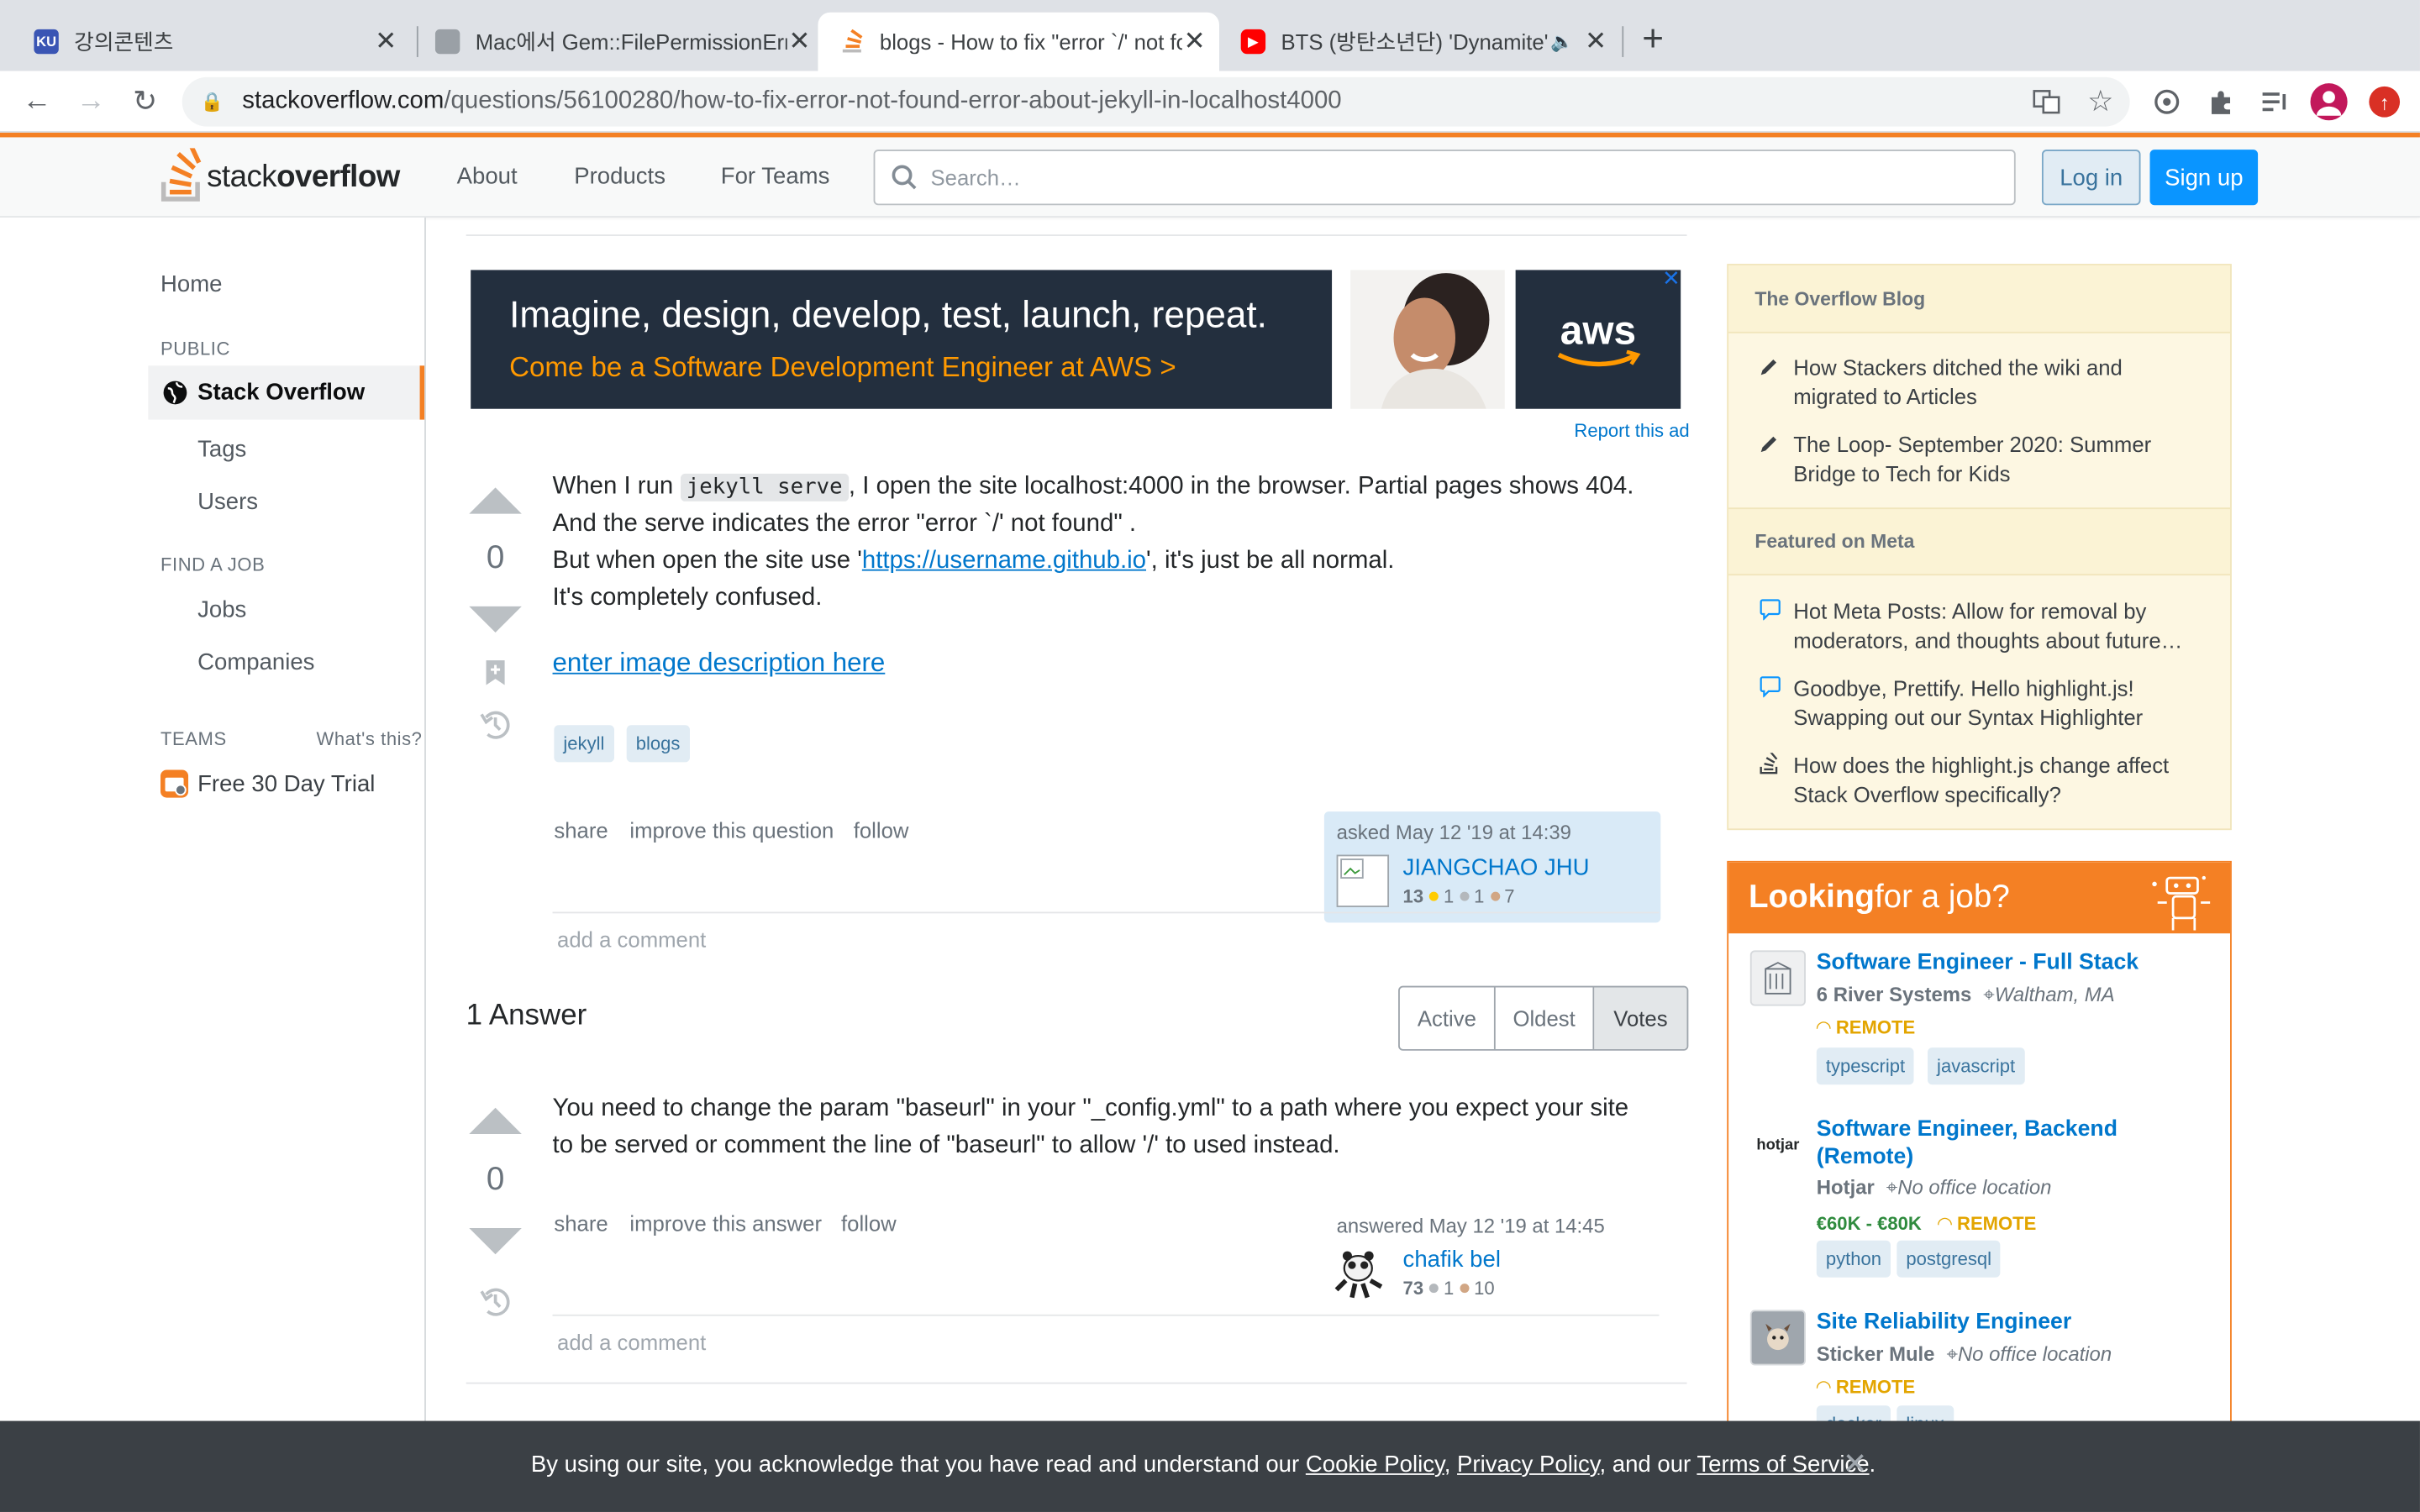 The height and width of the screenshot is (1512, 2420). I want to click on question-add-comment: add a comment, so click(631, 939).